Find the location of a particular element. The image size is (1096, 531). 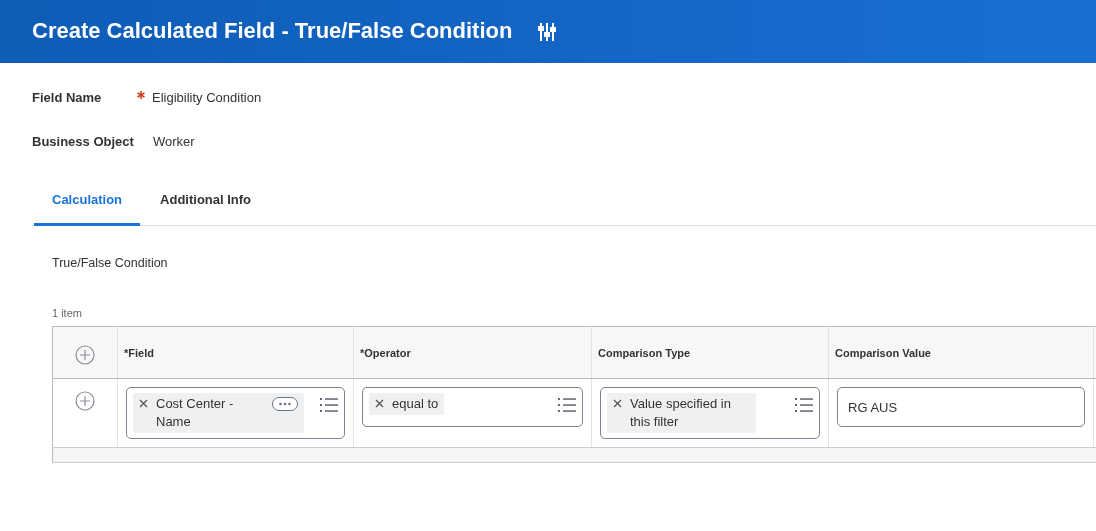

chip-label: equal to is located at coordinates (415, 404).